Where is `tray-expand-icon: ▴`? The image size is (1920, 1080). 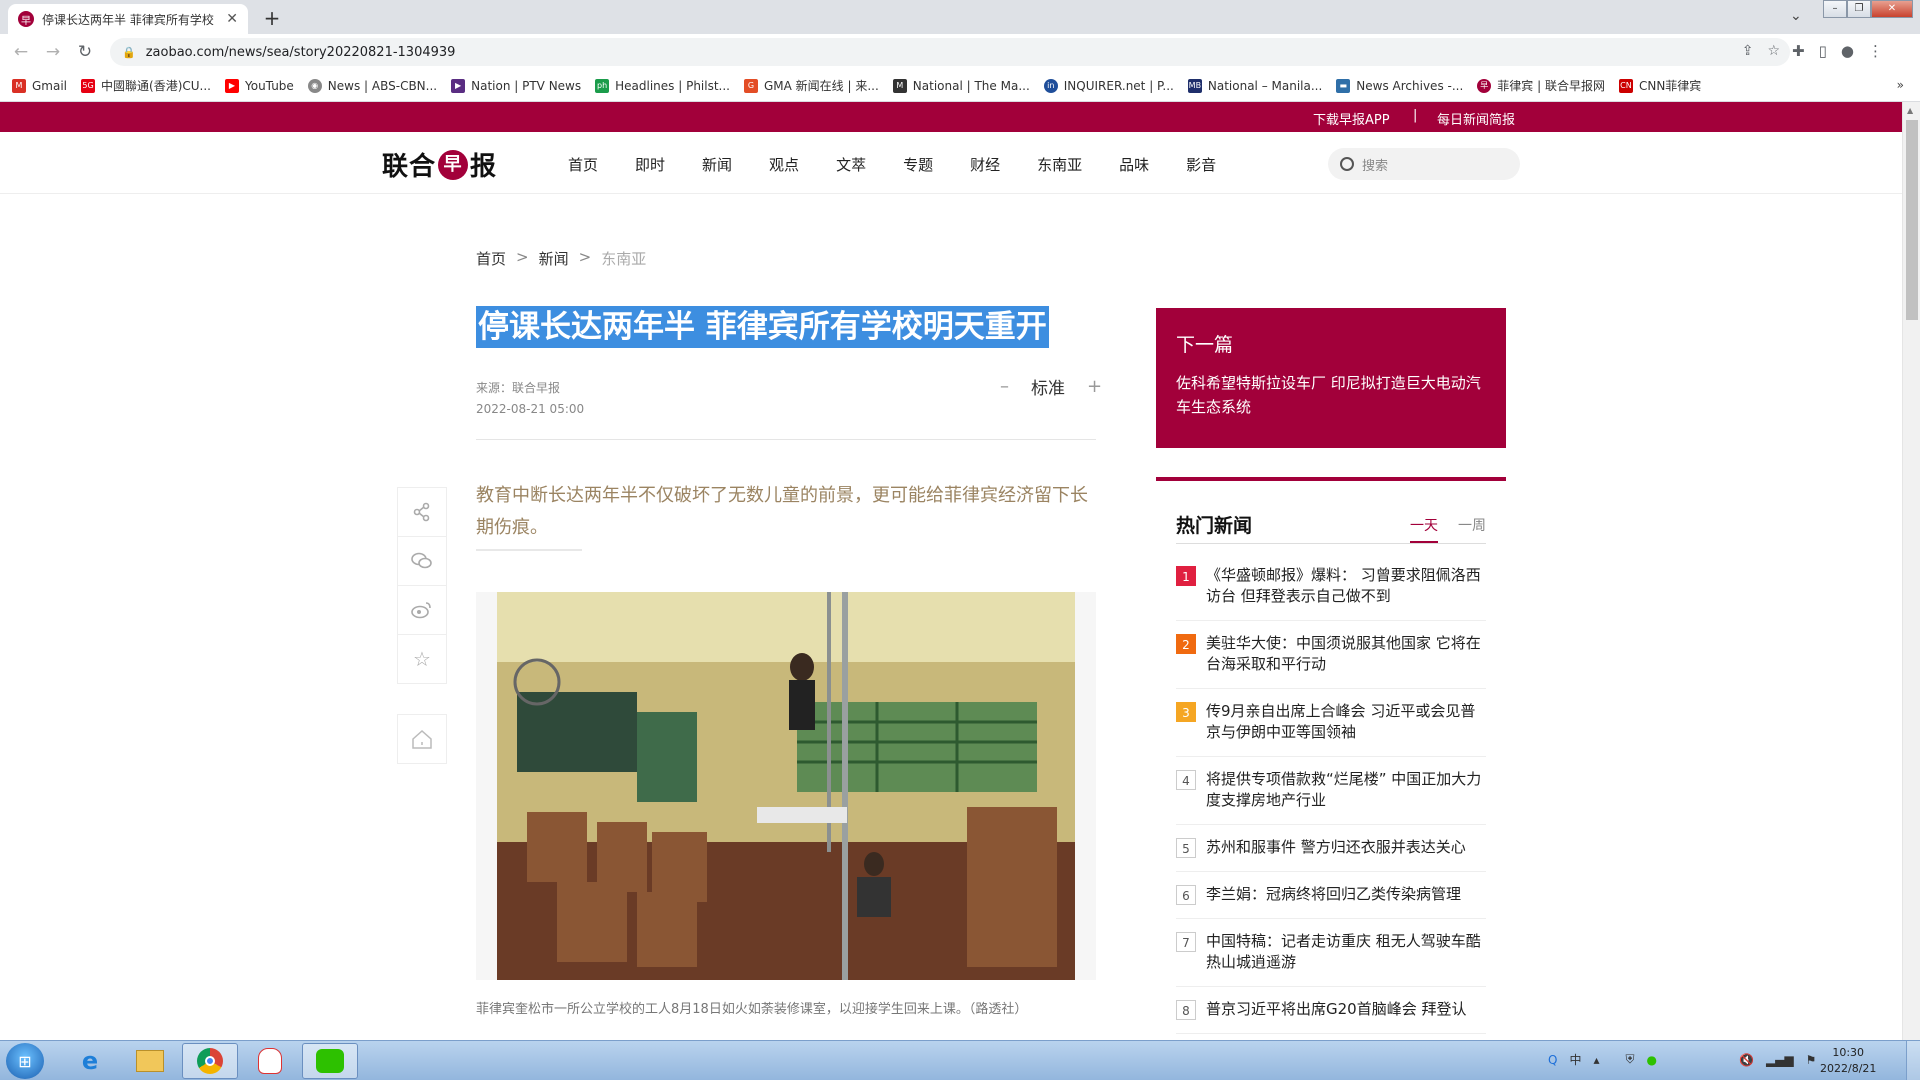
tray-expand-icon: ▴ is located at coordinates (1596, 1060).